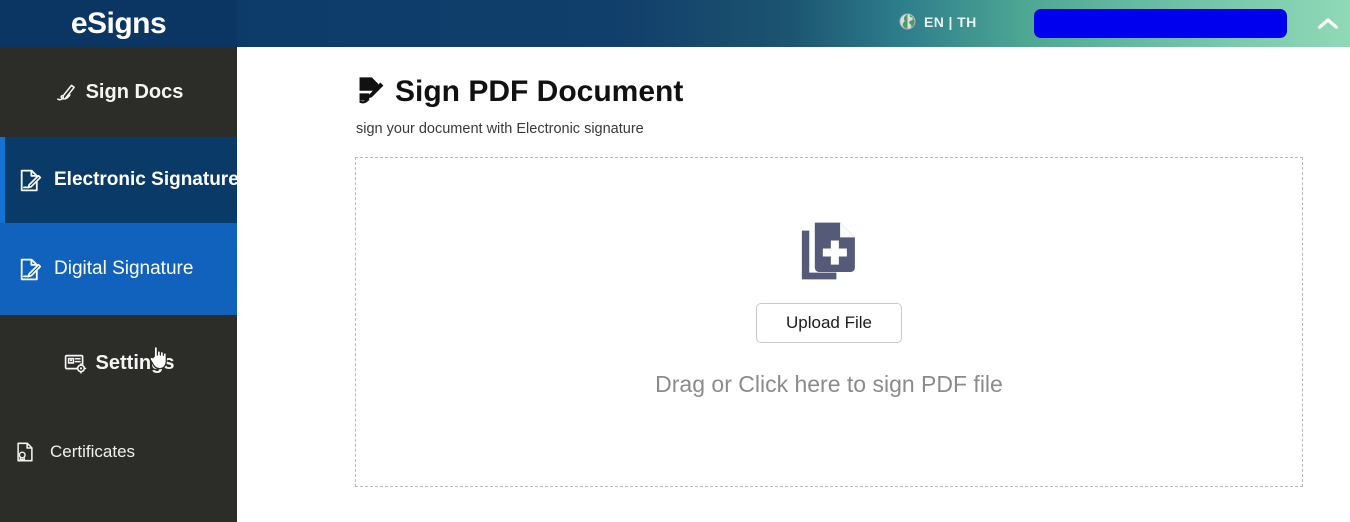 The image size is (1350, 522). Describe the element at coordinates (75, 363) in the screenshot. I see `id-card-gear-icon` at that location.